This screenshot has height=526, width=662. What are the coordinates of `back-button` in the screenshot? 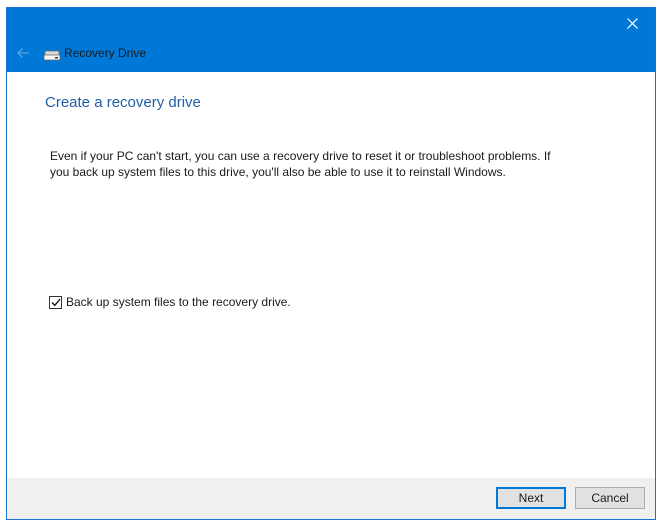 It's located at (23, 53).